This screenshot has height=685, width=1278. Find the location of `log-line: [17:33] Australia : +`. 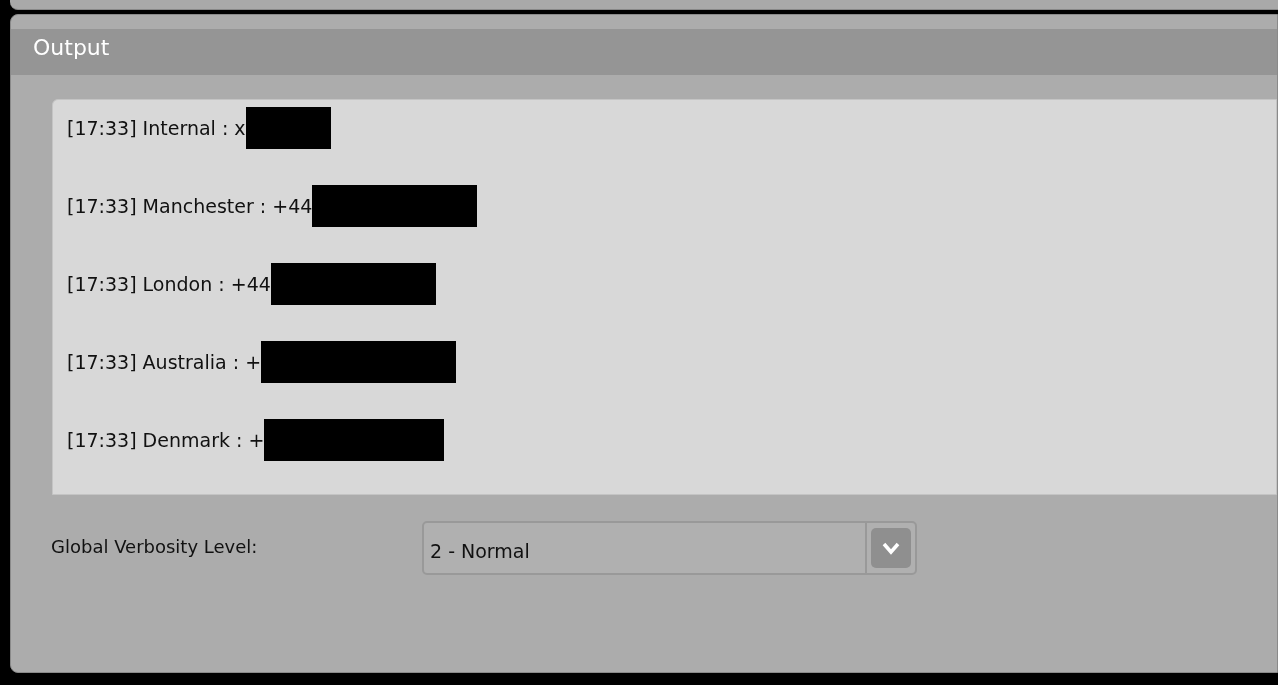

log-line: [17:33] Australia : + is located at coordinates (164, 362).